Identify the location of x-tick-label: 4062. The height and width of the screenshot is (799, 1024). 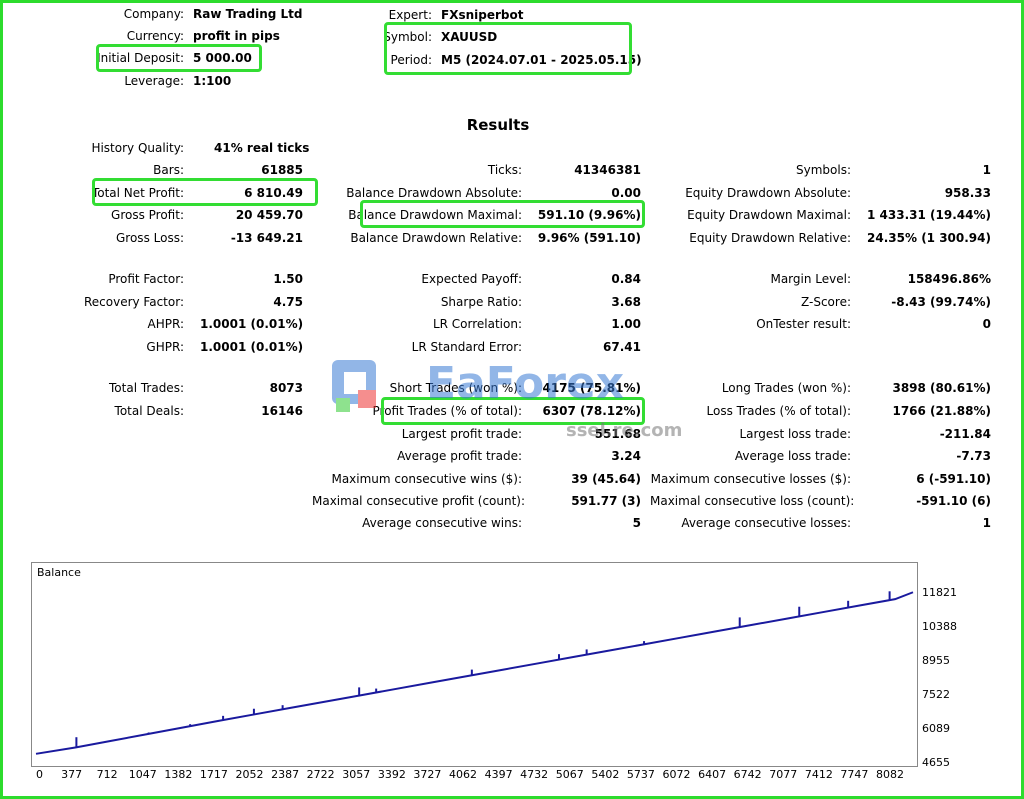
(463, 774).